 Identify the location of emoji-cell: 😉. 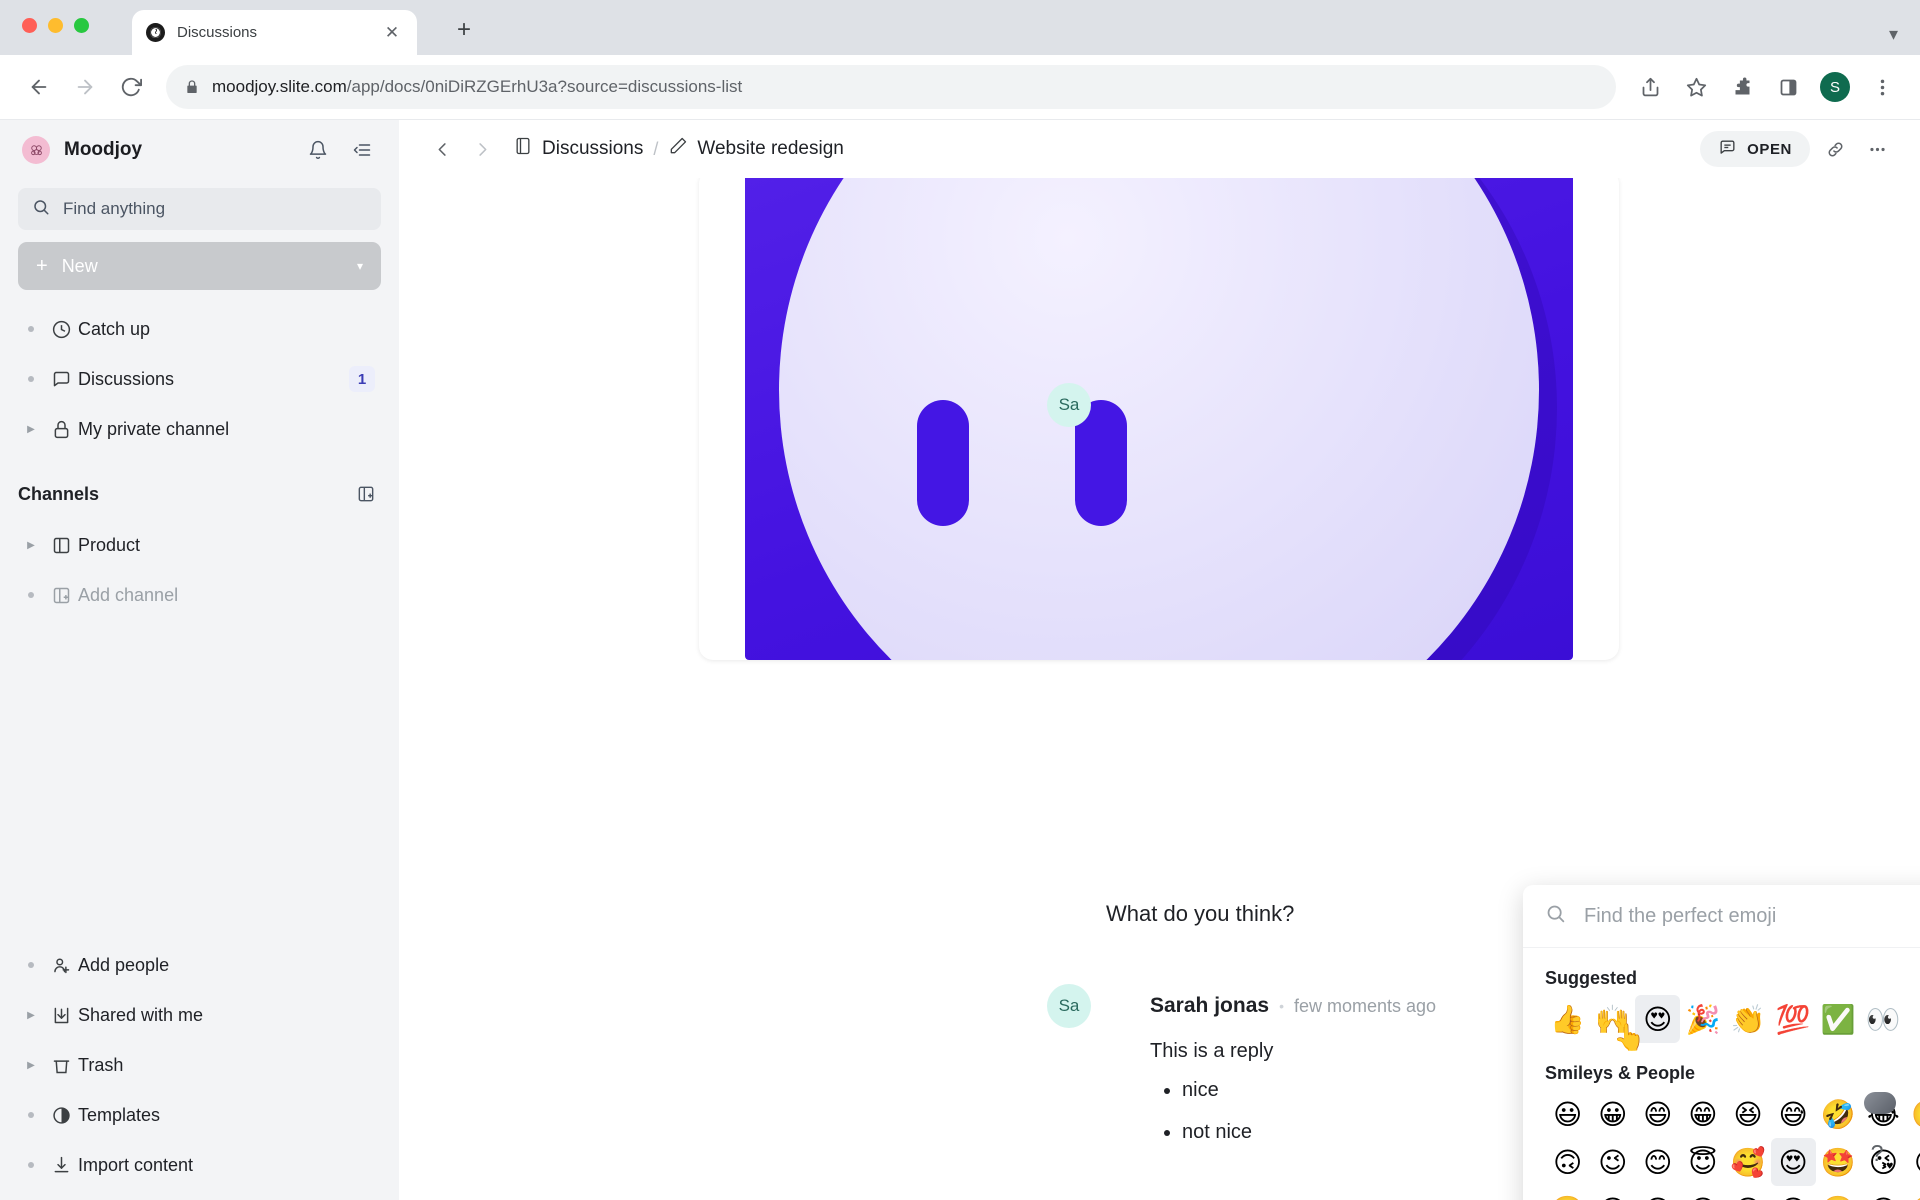
(1612, 1162).